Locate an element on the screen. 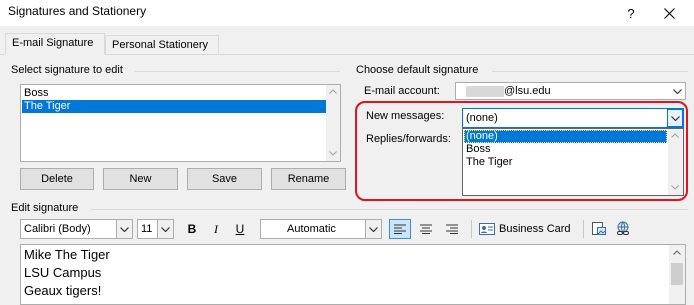  font-select: Calibri (Body) is located at coordinates (76, 229).